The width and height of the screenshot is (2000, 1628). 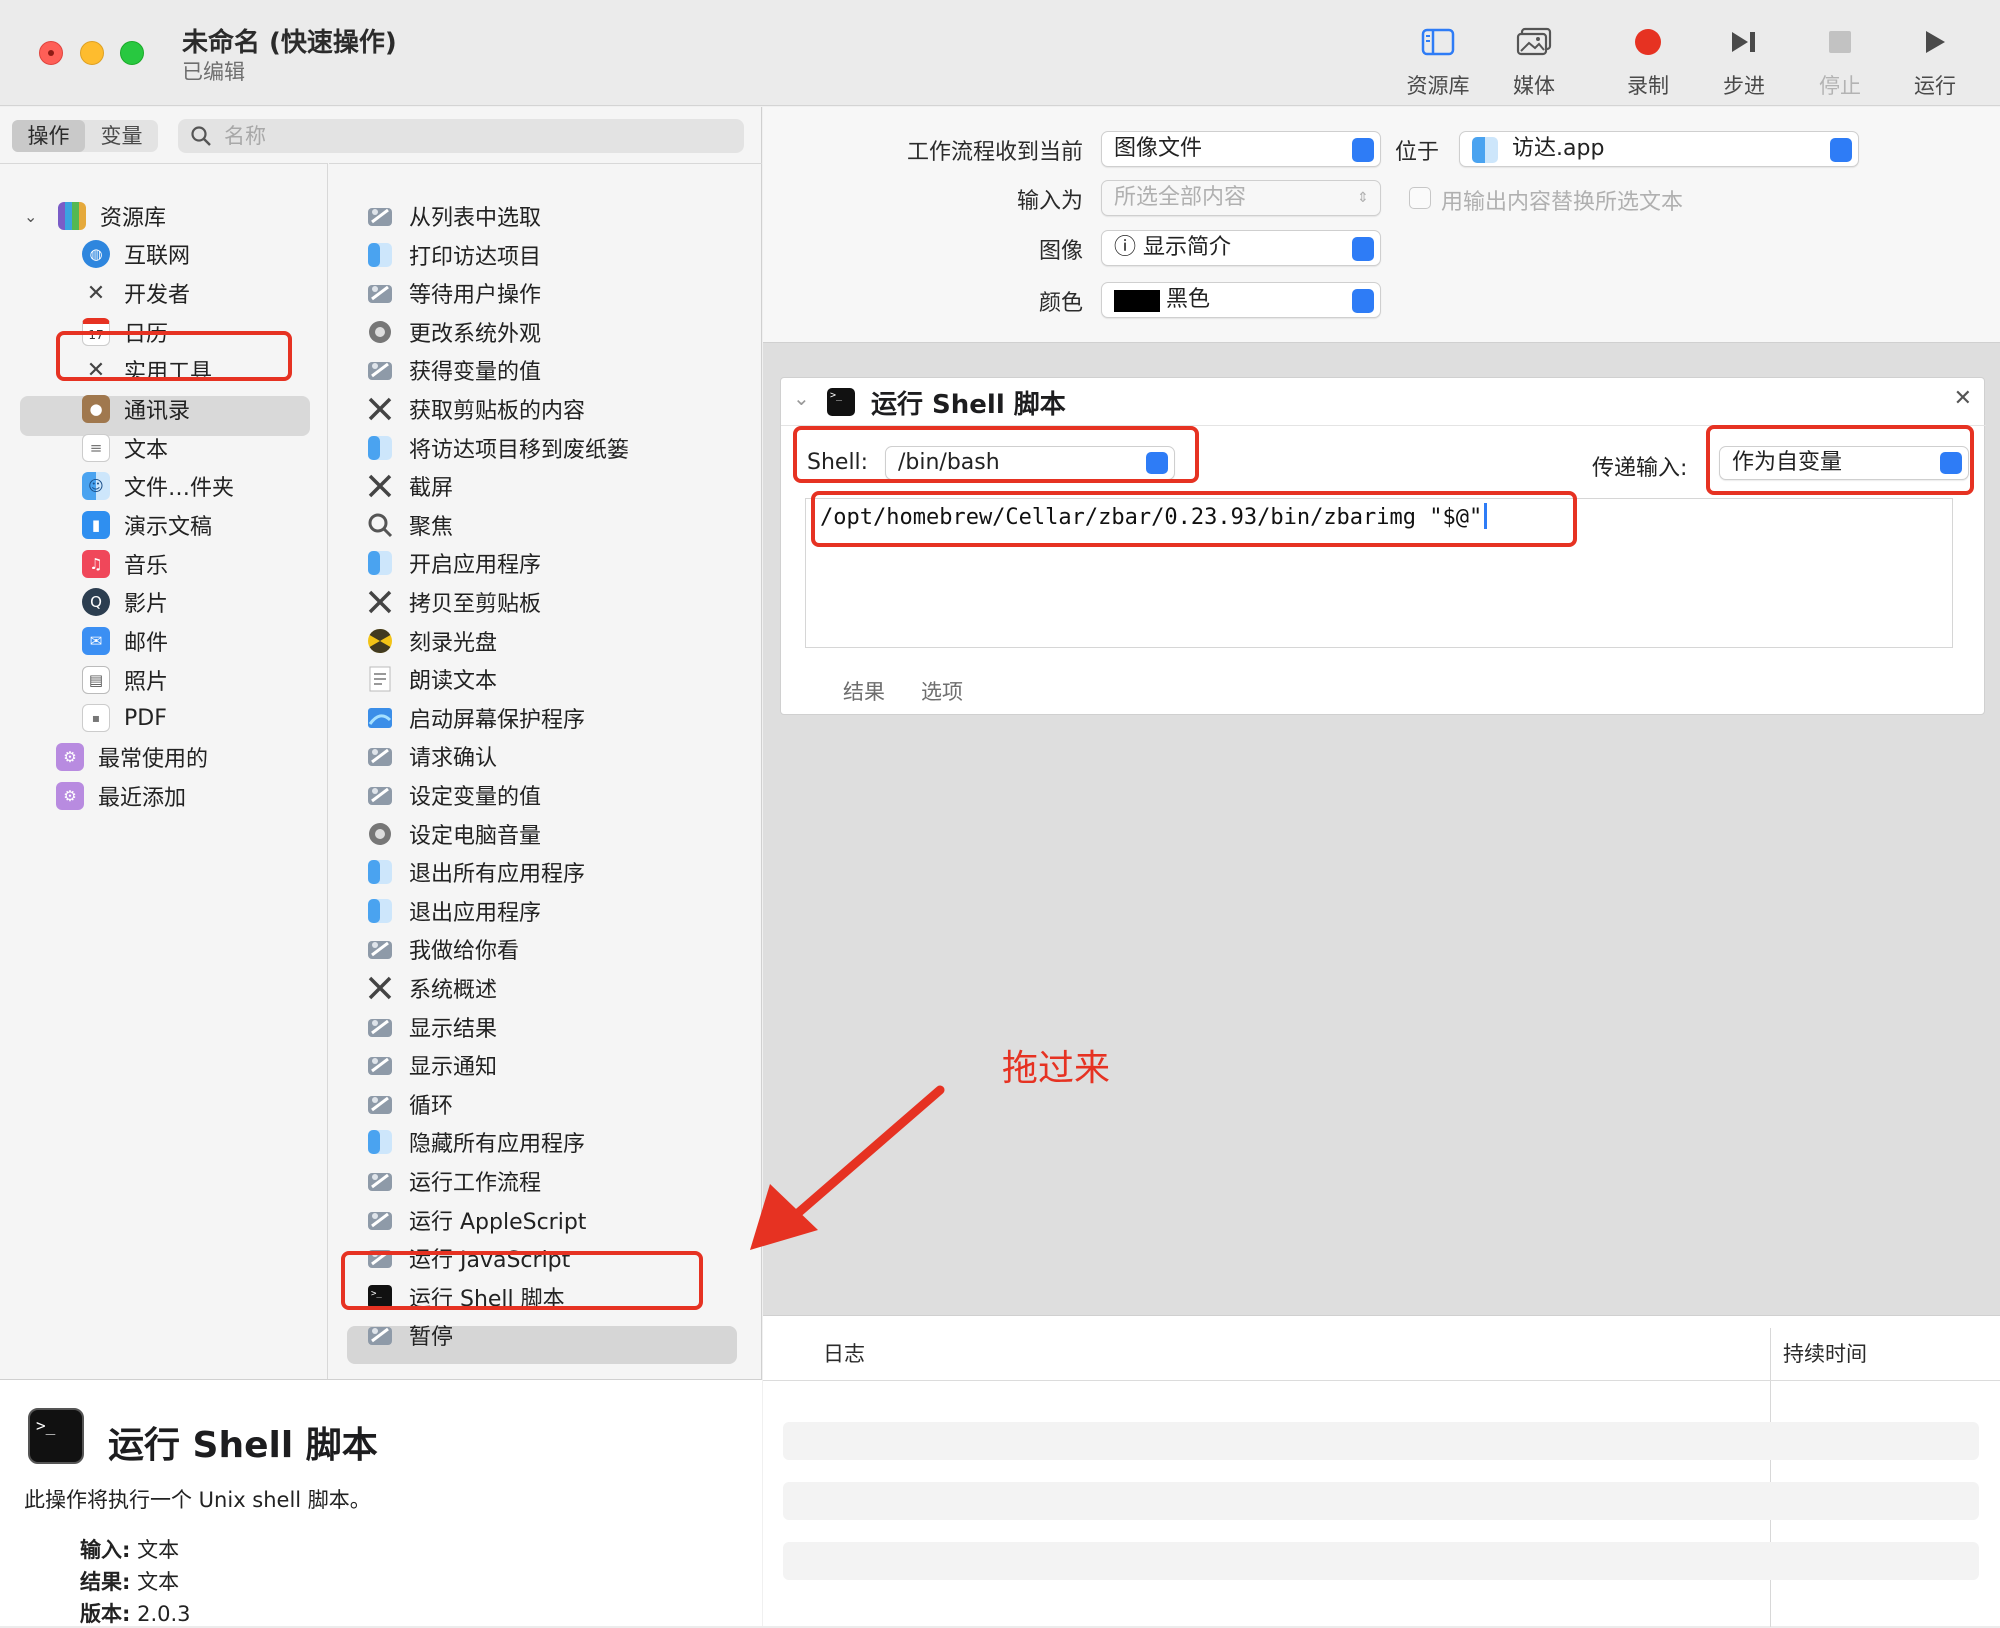 What do you see at coordinates (1060, 251) in the screenshot?
I see `image-label: 图像` at bounding box center [1060, 251].